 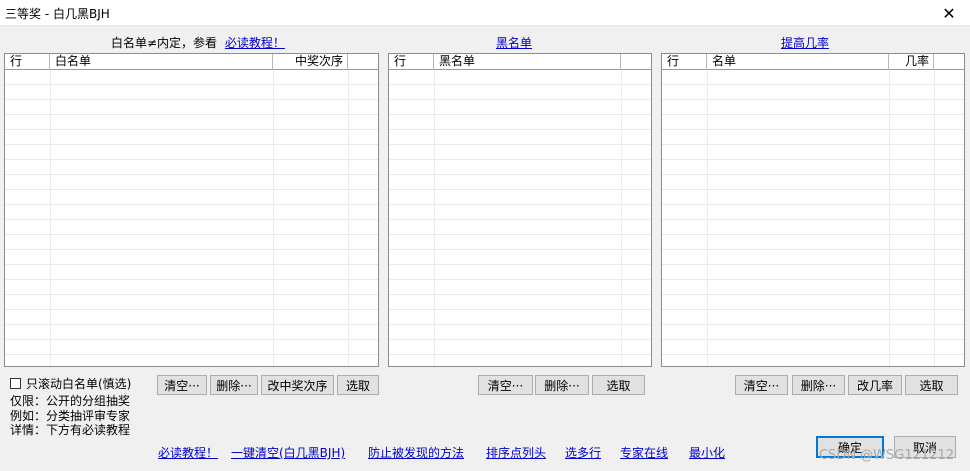 I want to click on probability-pick-button: 选取, so click(x=931, y=385).